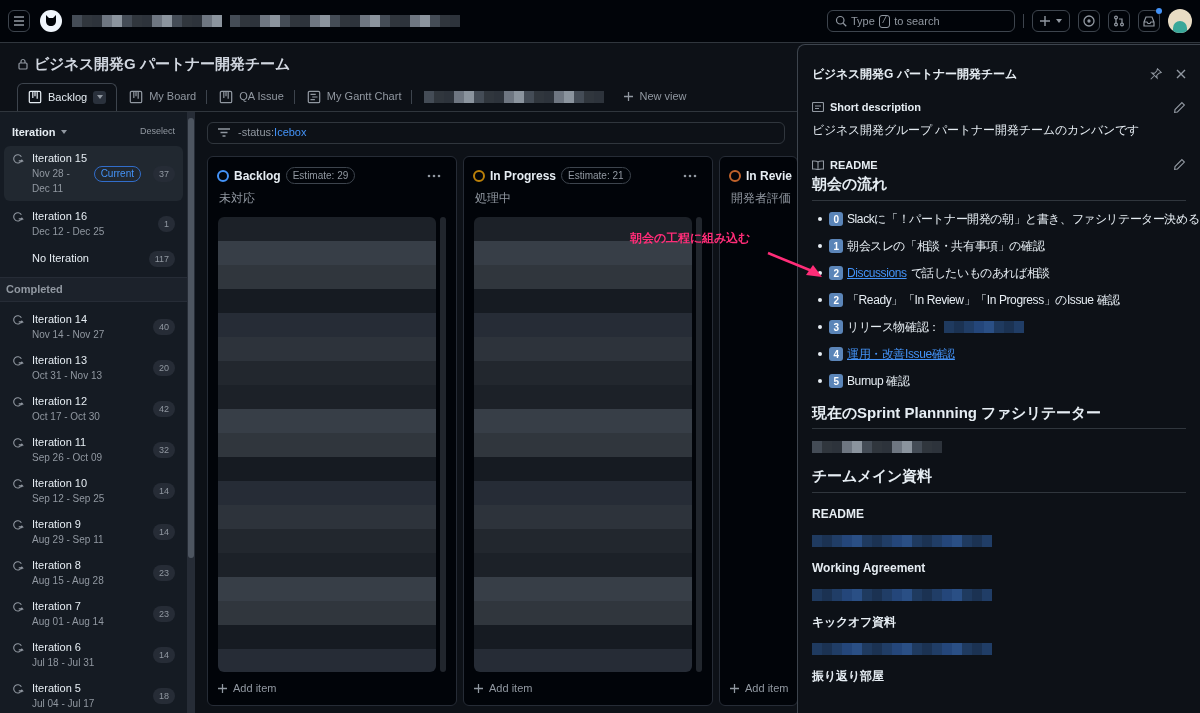  What do you see at coordinates (60, 401) in the screenshot?
I see `iteration-name: Iteration 12` at bounding box center [60, 401].